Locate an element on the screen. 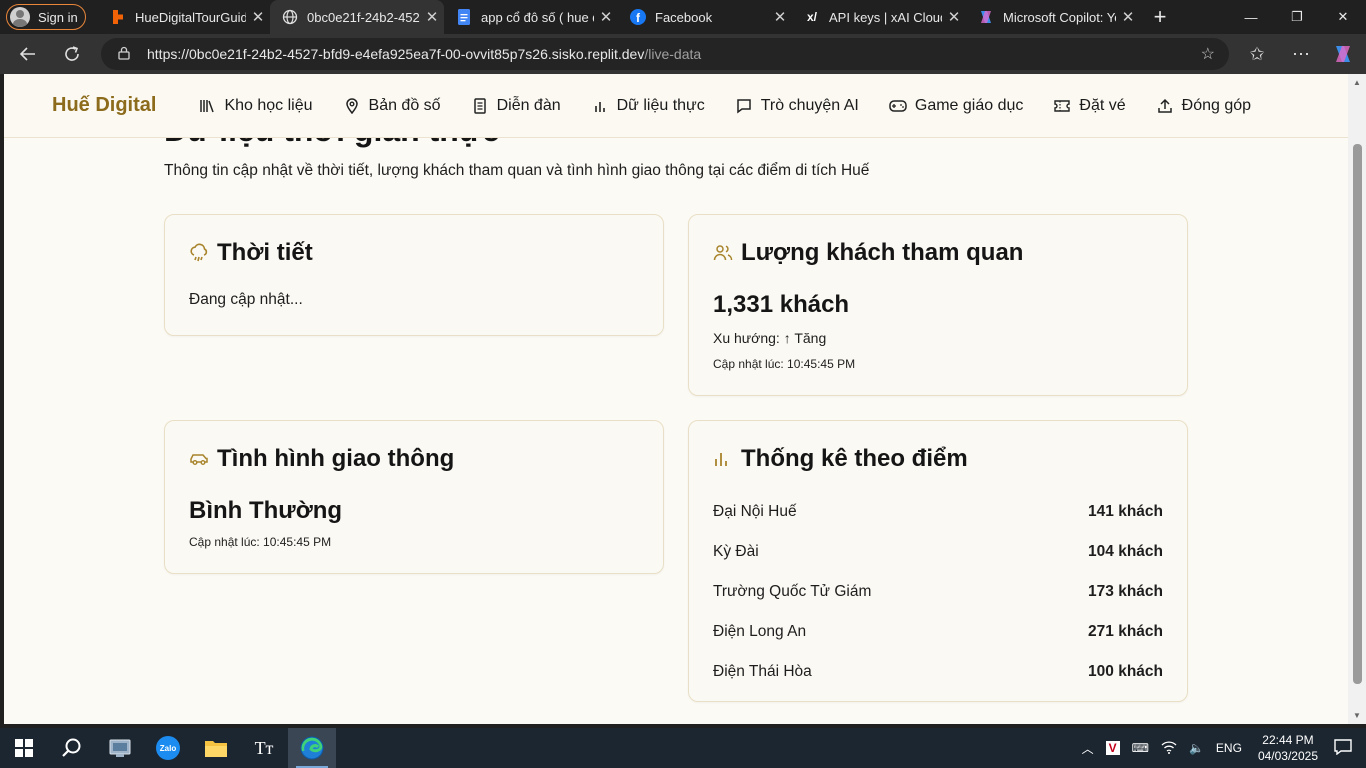 Image resolution: width=1366 pixels, height=768 pixels. nav-item-label: Trò chuyện AI is located at coordinates (809, 105).